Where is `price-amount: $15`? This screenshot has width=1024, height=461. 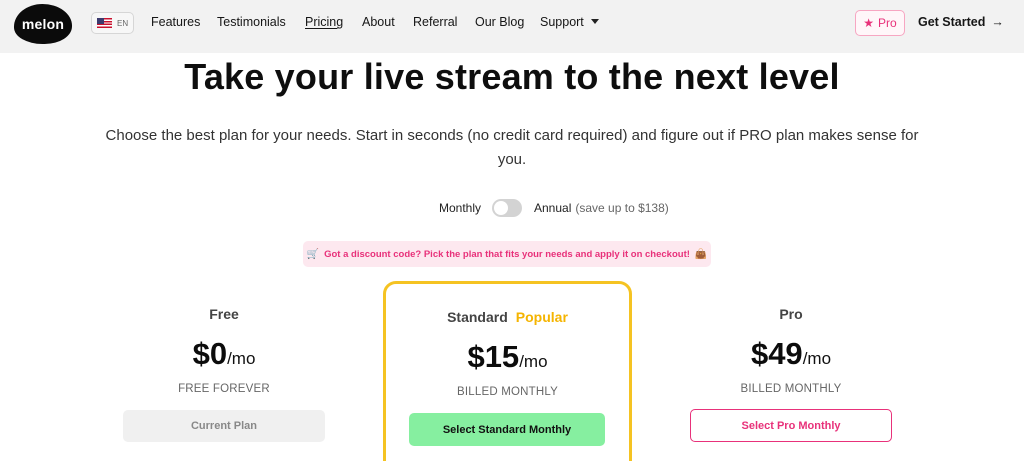
price-amount: $15 is located at coordinates (493, 356).